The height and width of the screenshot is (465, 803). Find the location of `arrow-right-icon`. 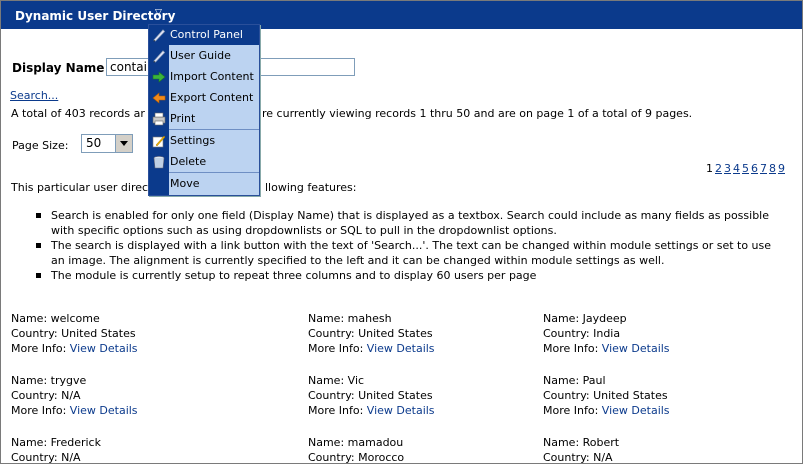

arrow-right-icon is located at coordinates (159, 77).